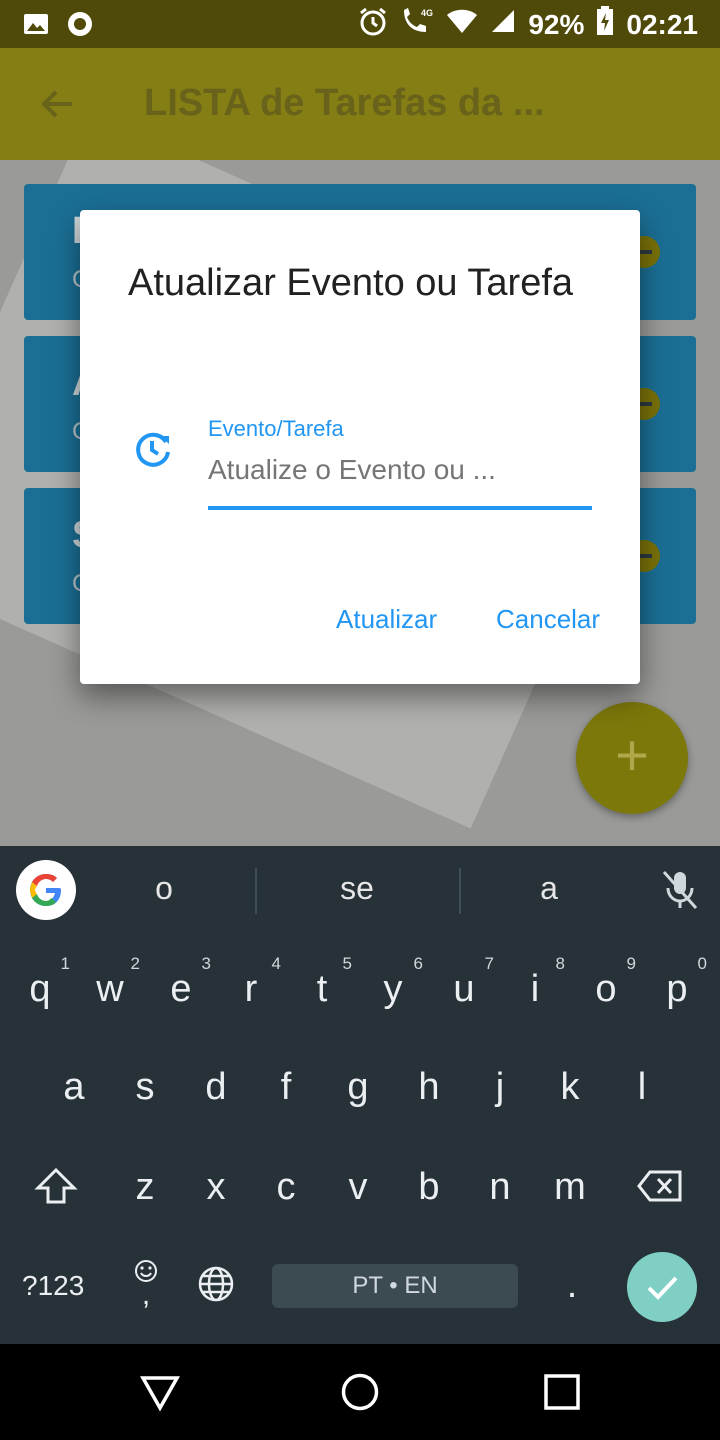 This screenshot has width=720, height=1440. What do you see at coordinates (216, 1087) in the screenshot?
I see `key-d: d` at bounding box center [216, 1087].